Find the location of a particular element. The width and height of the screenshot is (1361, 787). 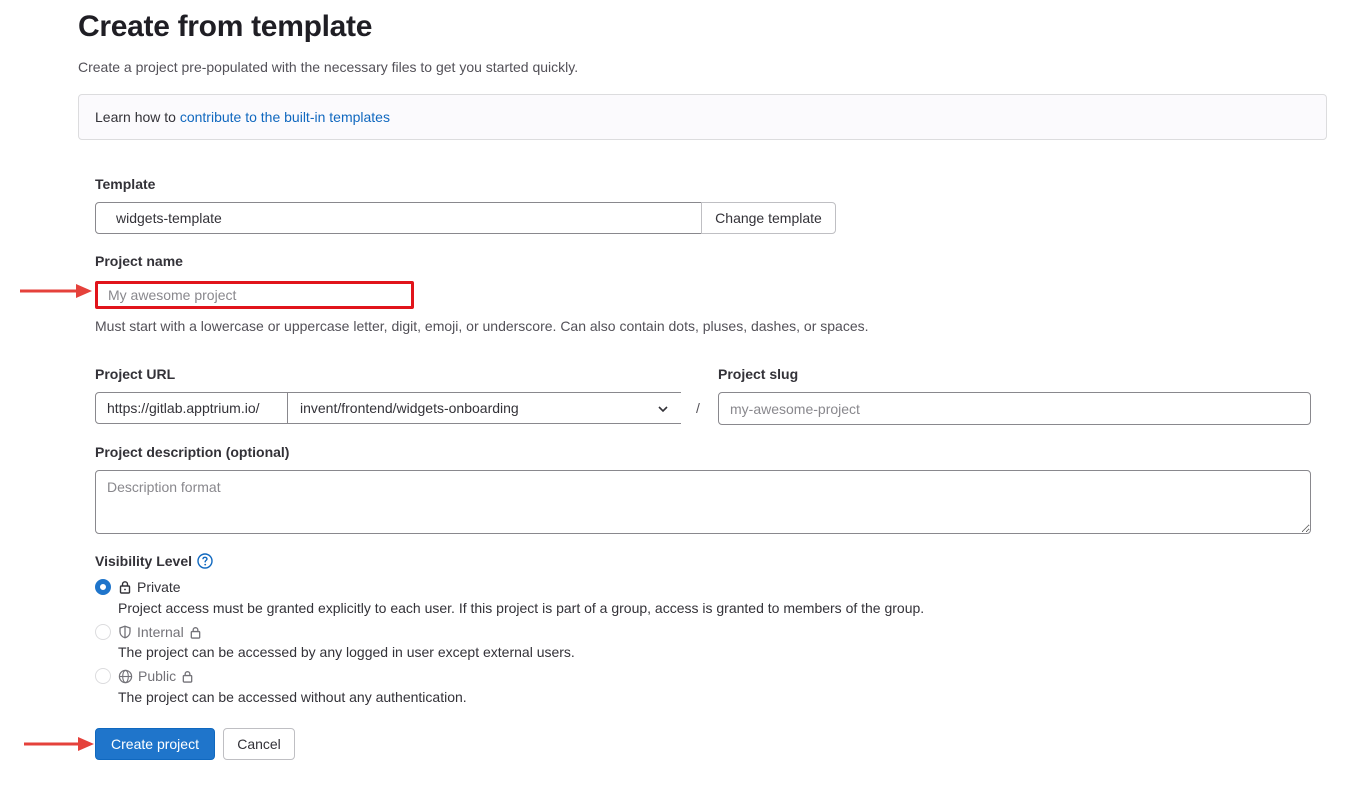

project-url-label: Project URL is located at coordinates (135, 374).